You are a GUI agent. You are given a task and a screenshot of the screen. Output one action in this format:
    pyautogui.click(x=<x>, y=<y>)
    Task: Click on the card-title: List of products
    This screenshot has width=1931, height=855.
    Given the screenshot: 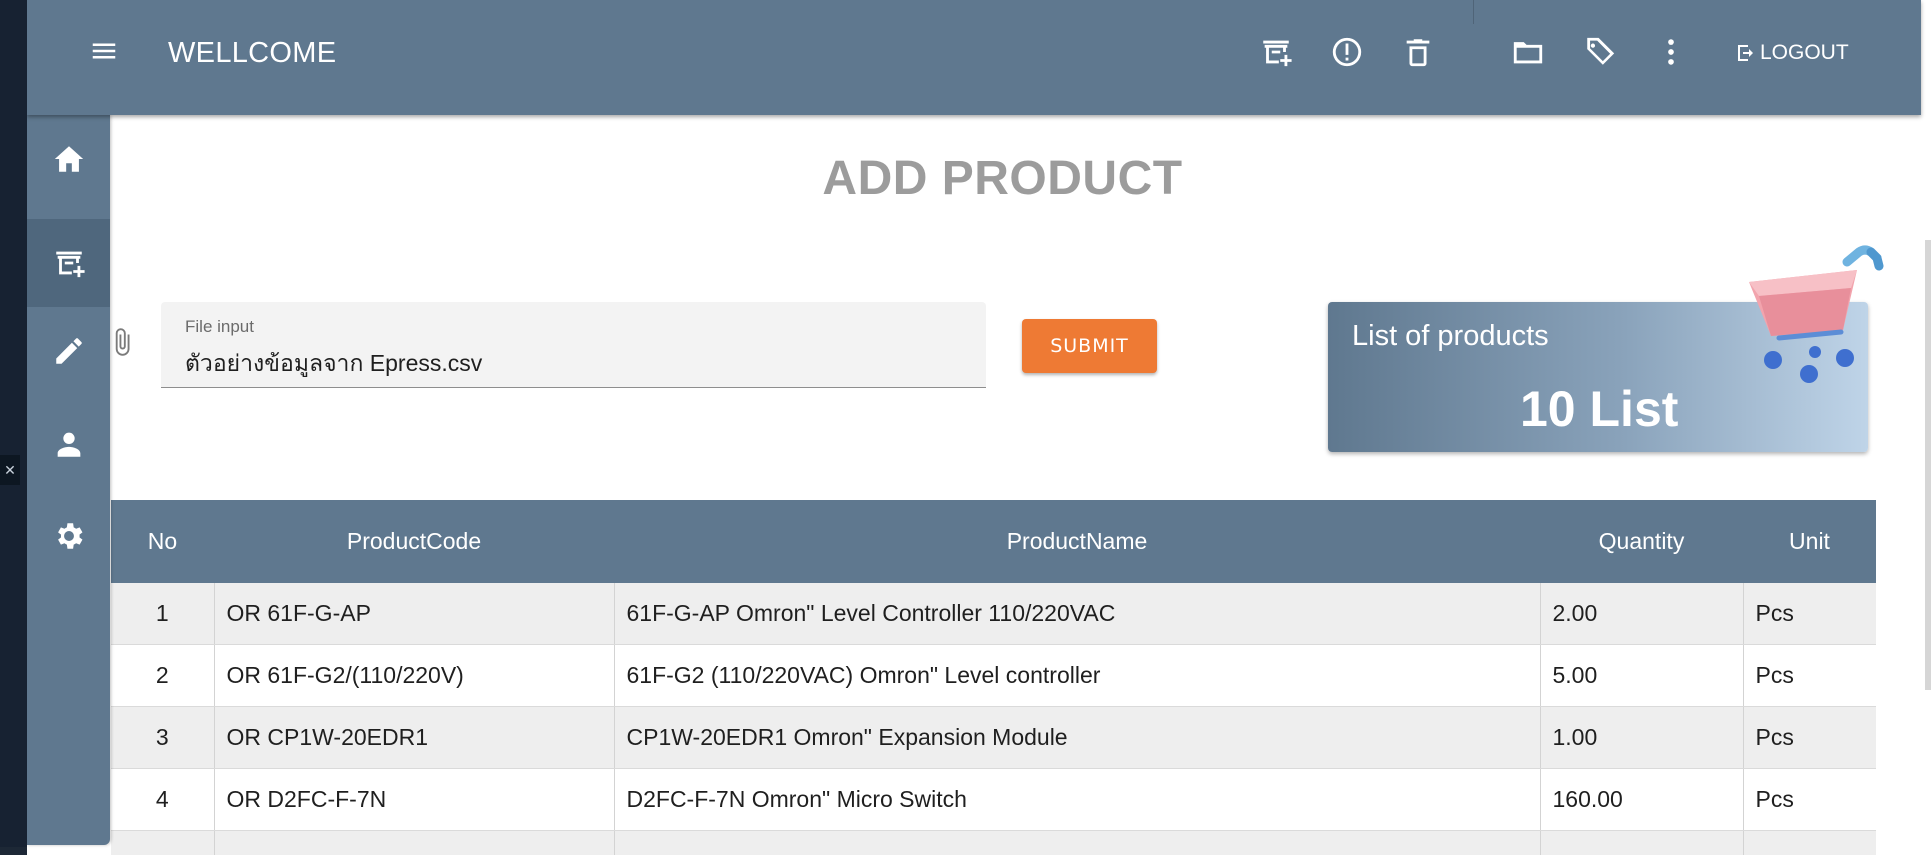 What is the action you would take?
    pyautogui.click(x=1450, y=336)
    